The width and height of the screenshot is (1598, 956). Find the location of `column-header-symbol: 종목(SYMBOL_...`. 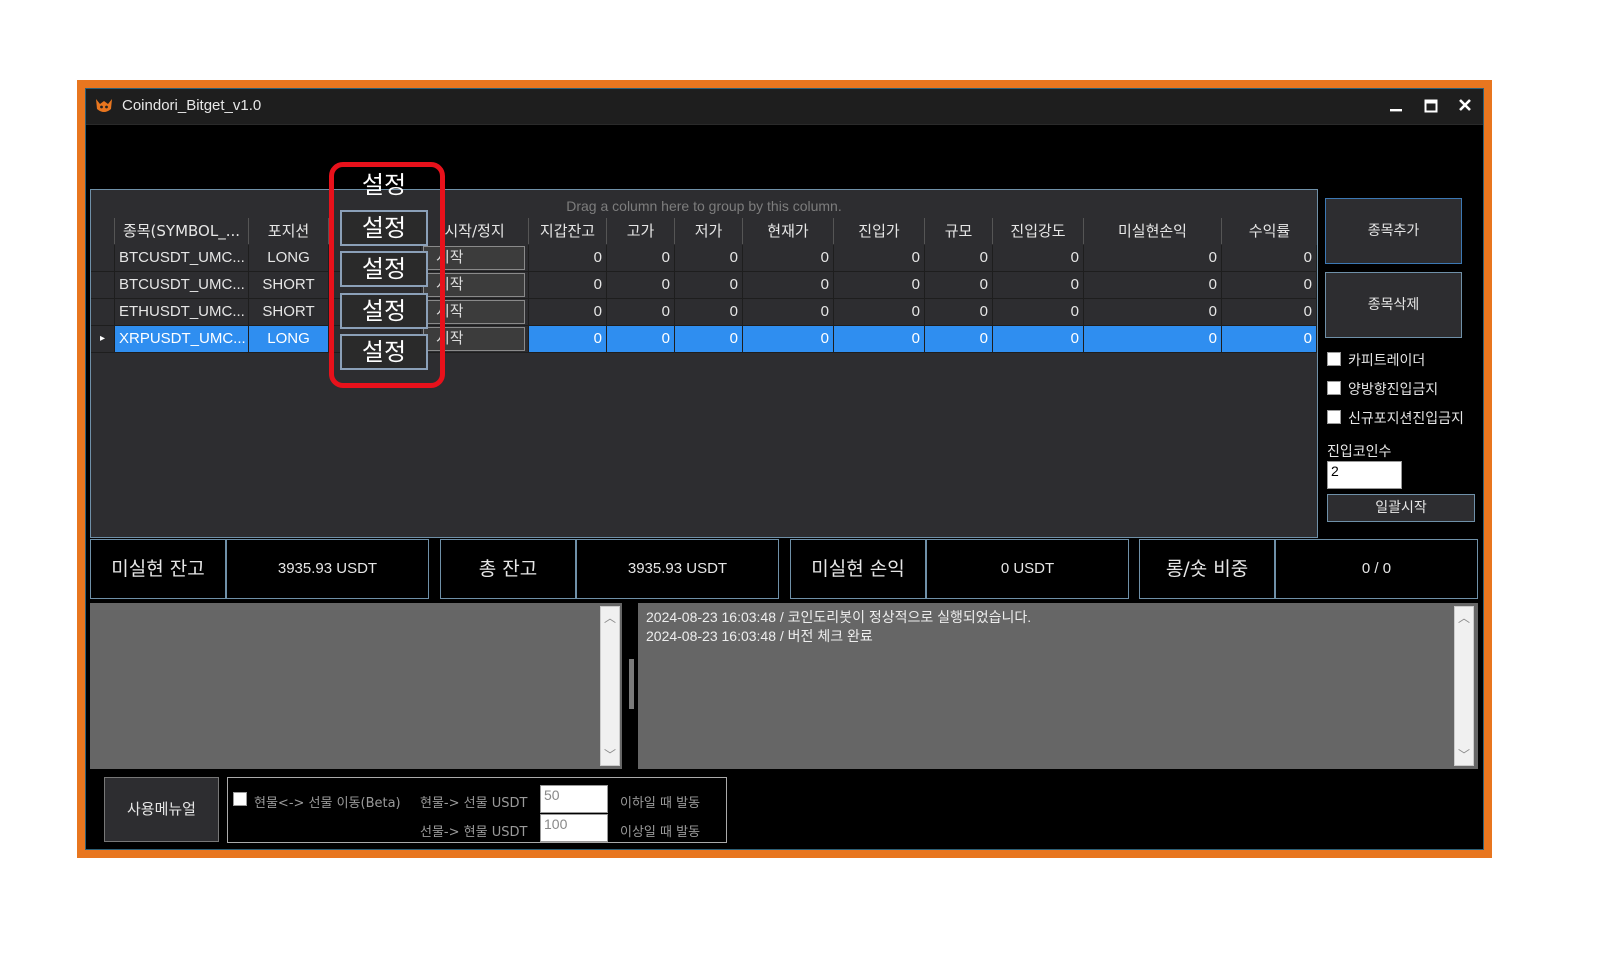

column-header-symbol: 종목(SYMBOL_... is located at coordinates (182, 231).